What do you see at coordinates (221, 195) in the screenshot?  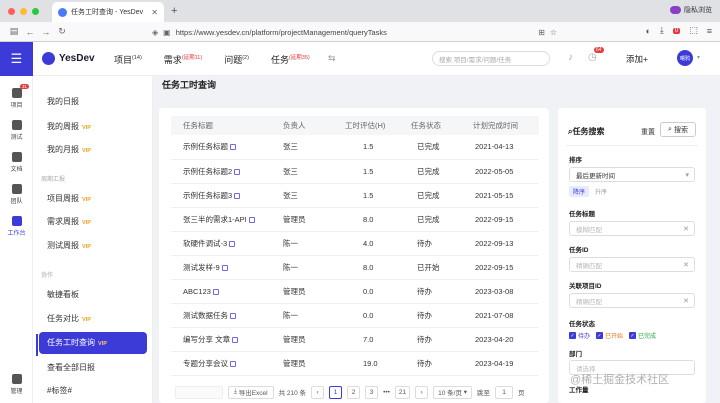 I see `cell-title: 示例任务标题3` at bounding box center [221, 195].